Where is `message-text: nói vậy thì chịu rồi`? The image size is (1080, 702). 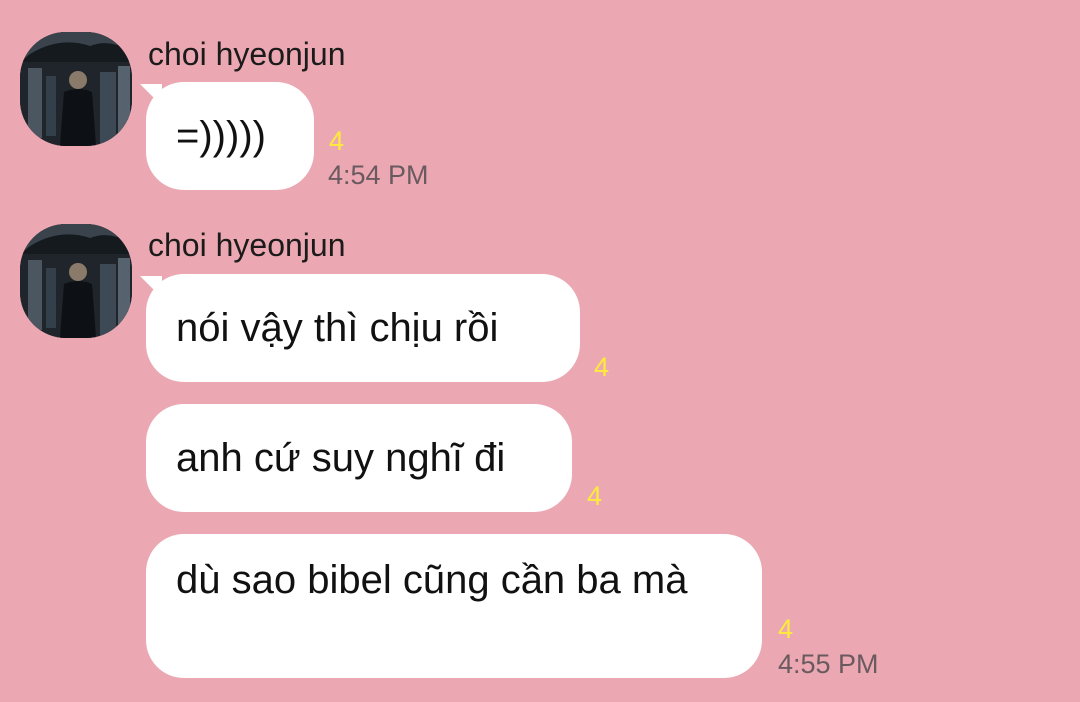 message-text: nói vậy thì chịu rồi is located at coordinates (337, 328).